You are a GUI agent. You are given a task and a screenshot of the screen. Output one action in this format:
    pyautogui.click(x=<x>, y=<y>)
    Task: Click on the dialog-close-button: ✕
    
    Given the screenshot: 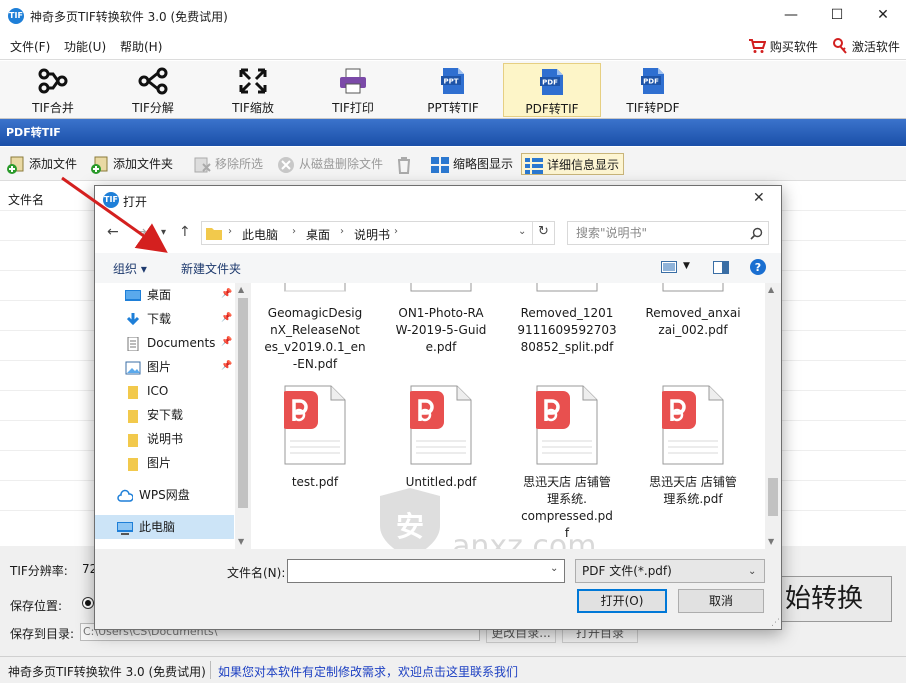 What is the action you would take?
    pyautogui.click(x=759, y=198)
    